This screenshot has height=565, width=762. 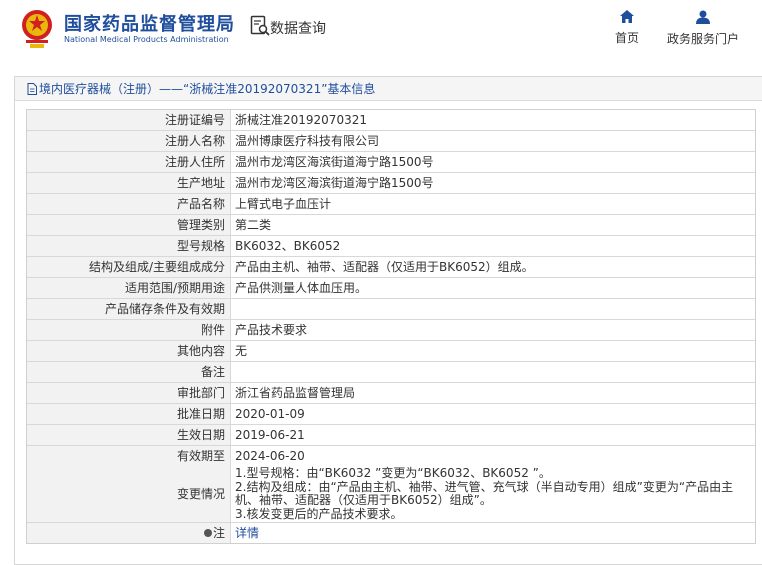 I want to click on field-value: 上臂式电子血压计, so click(x=283, y=204).